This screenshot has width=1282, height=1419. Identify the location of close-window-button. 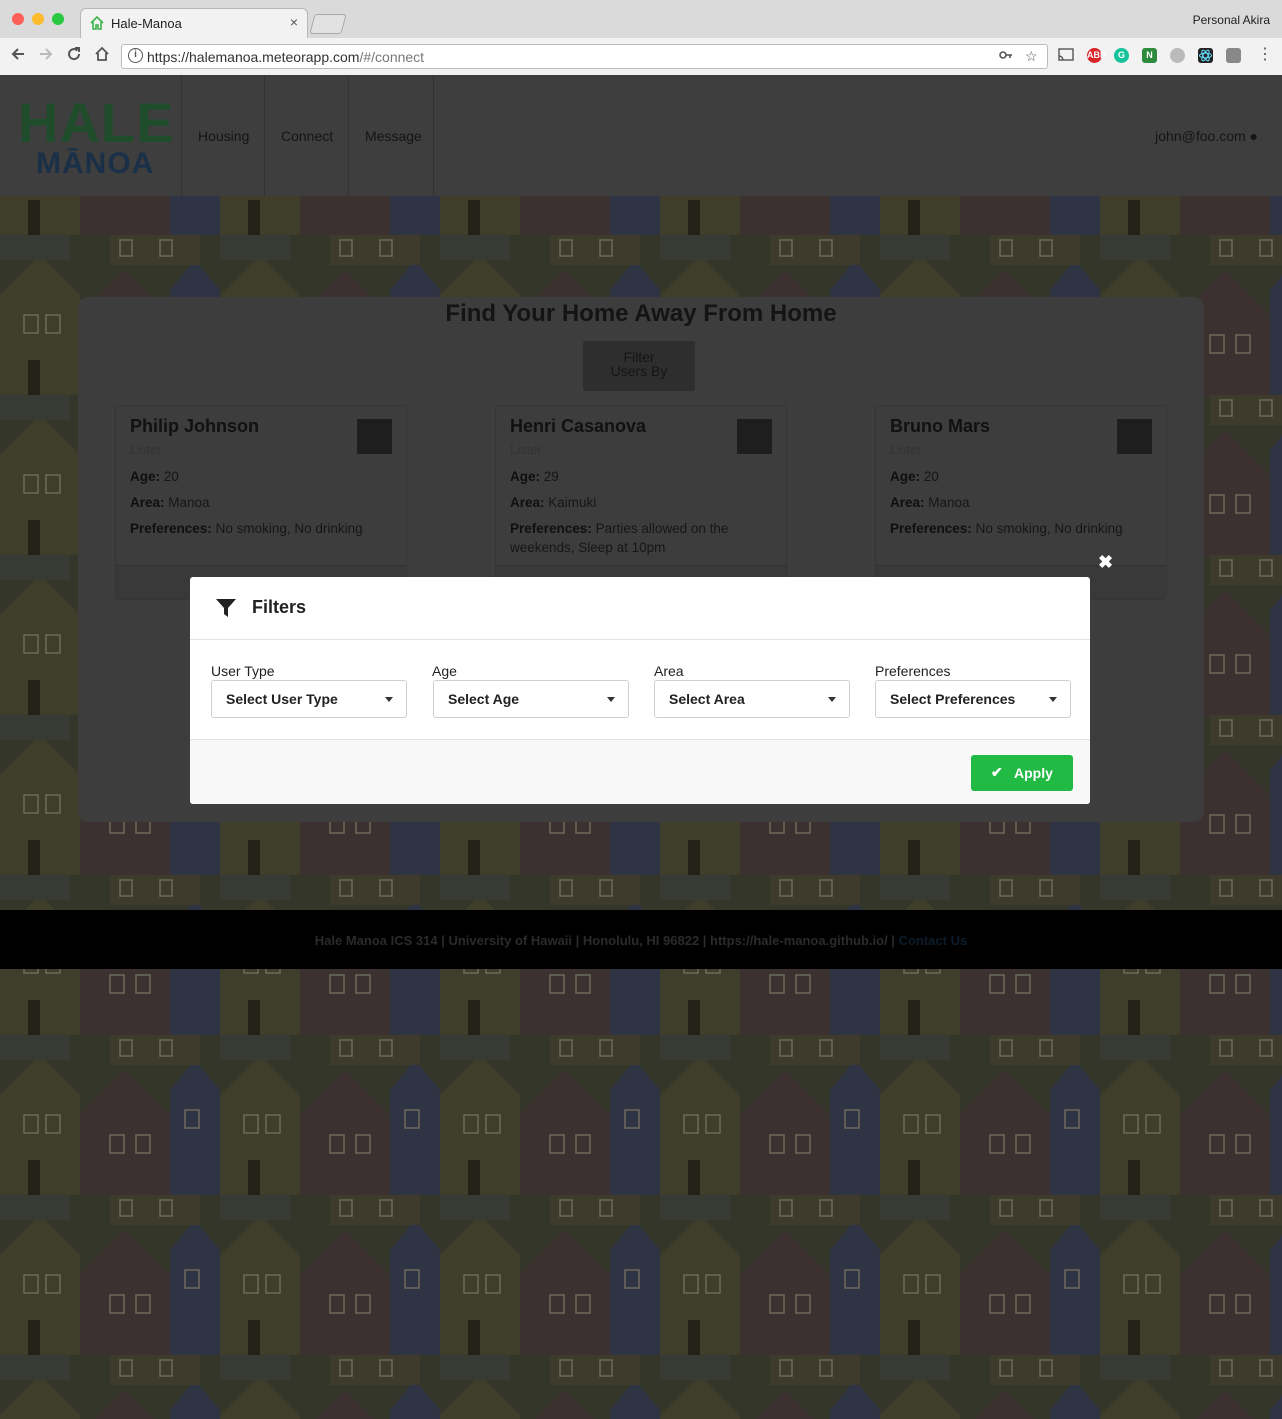
(18, 19).